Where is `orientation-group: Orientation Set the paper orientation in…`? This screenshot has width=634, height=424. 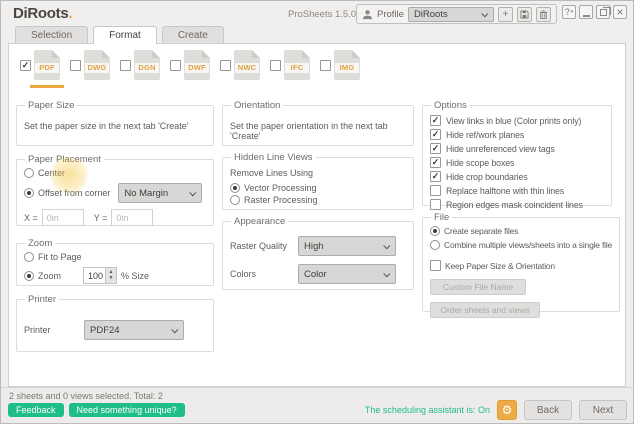 orientation-group: Orientation Set the paper orientation in… is located at coordinates (318, 123).